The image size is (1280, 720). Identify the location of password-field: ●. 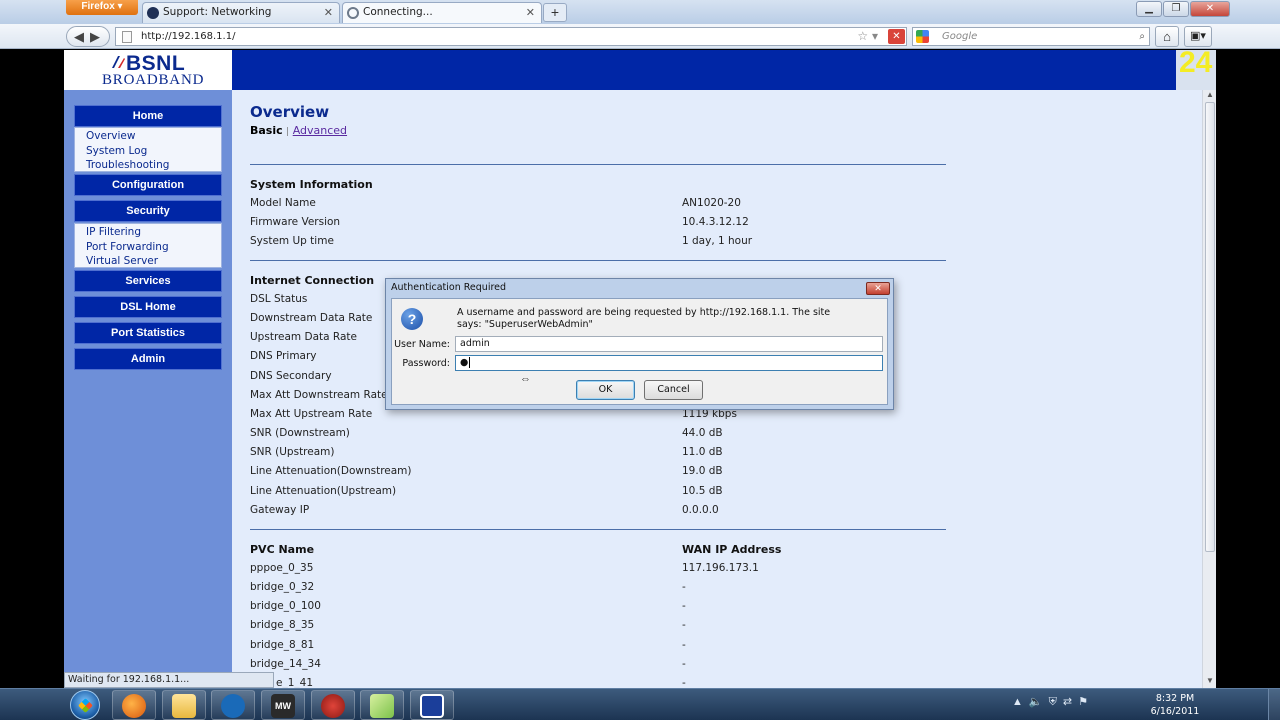
(669, 363).